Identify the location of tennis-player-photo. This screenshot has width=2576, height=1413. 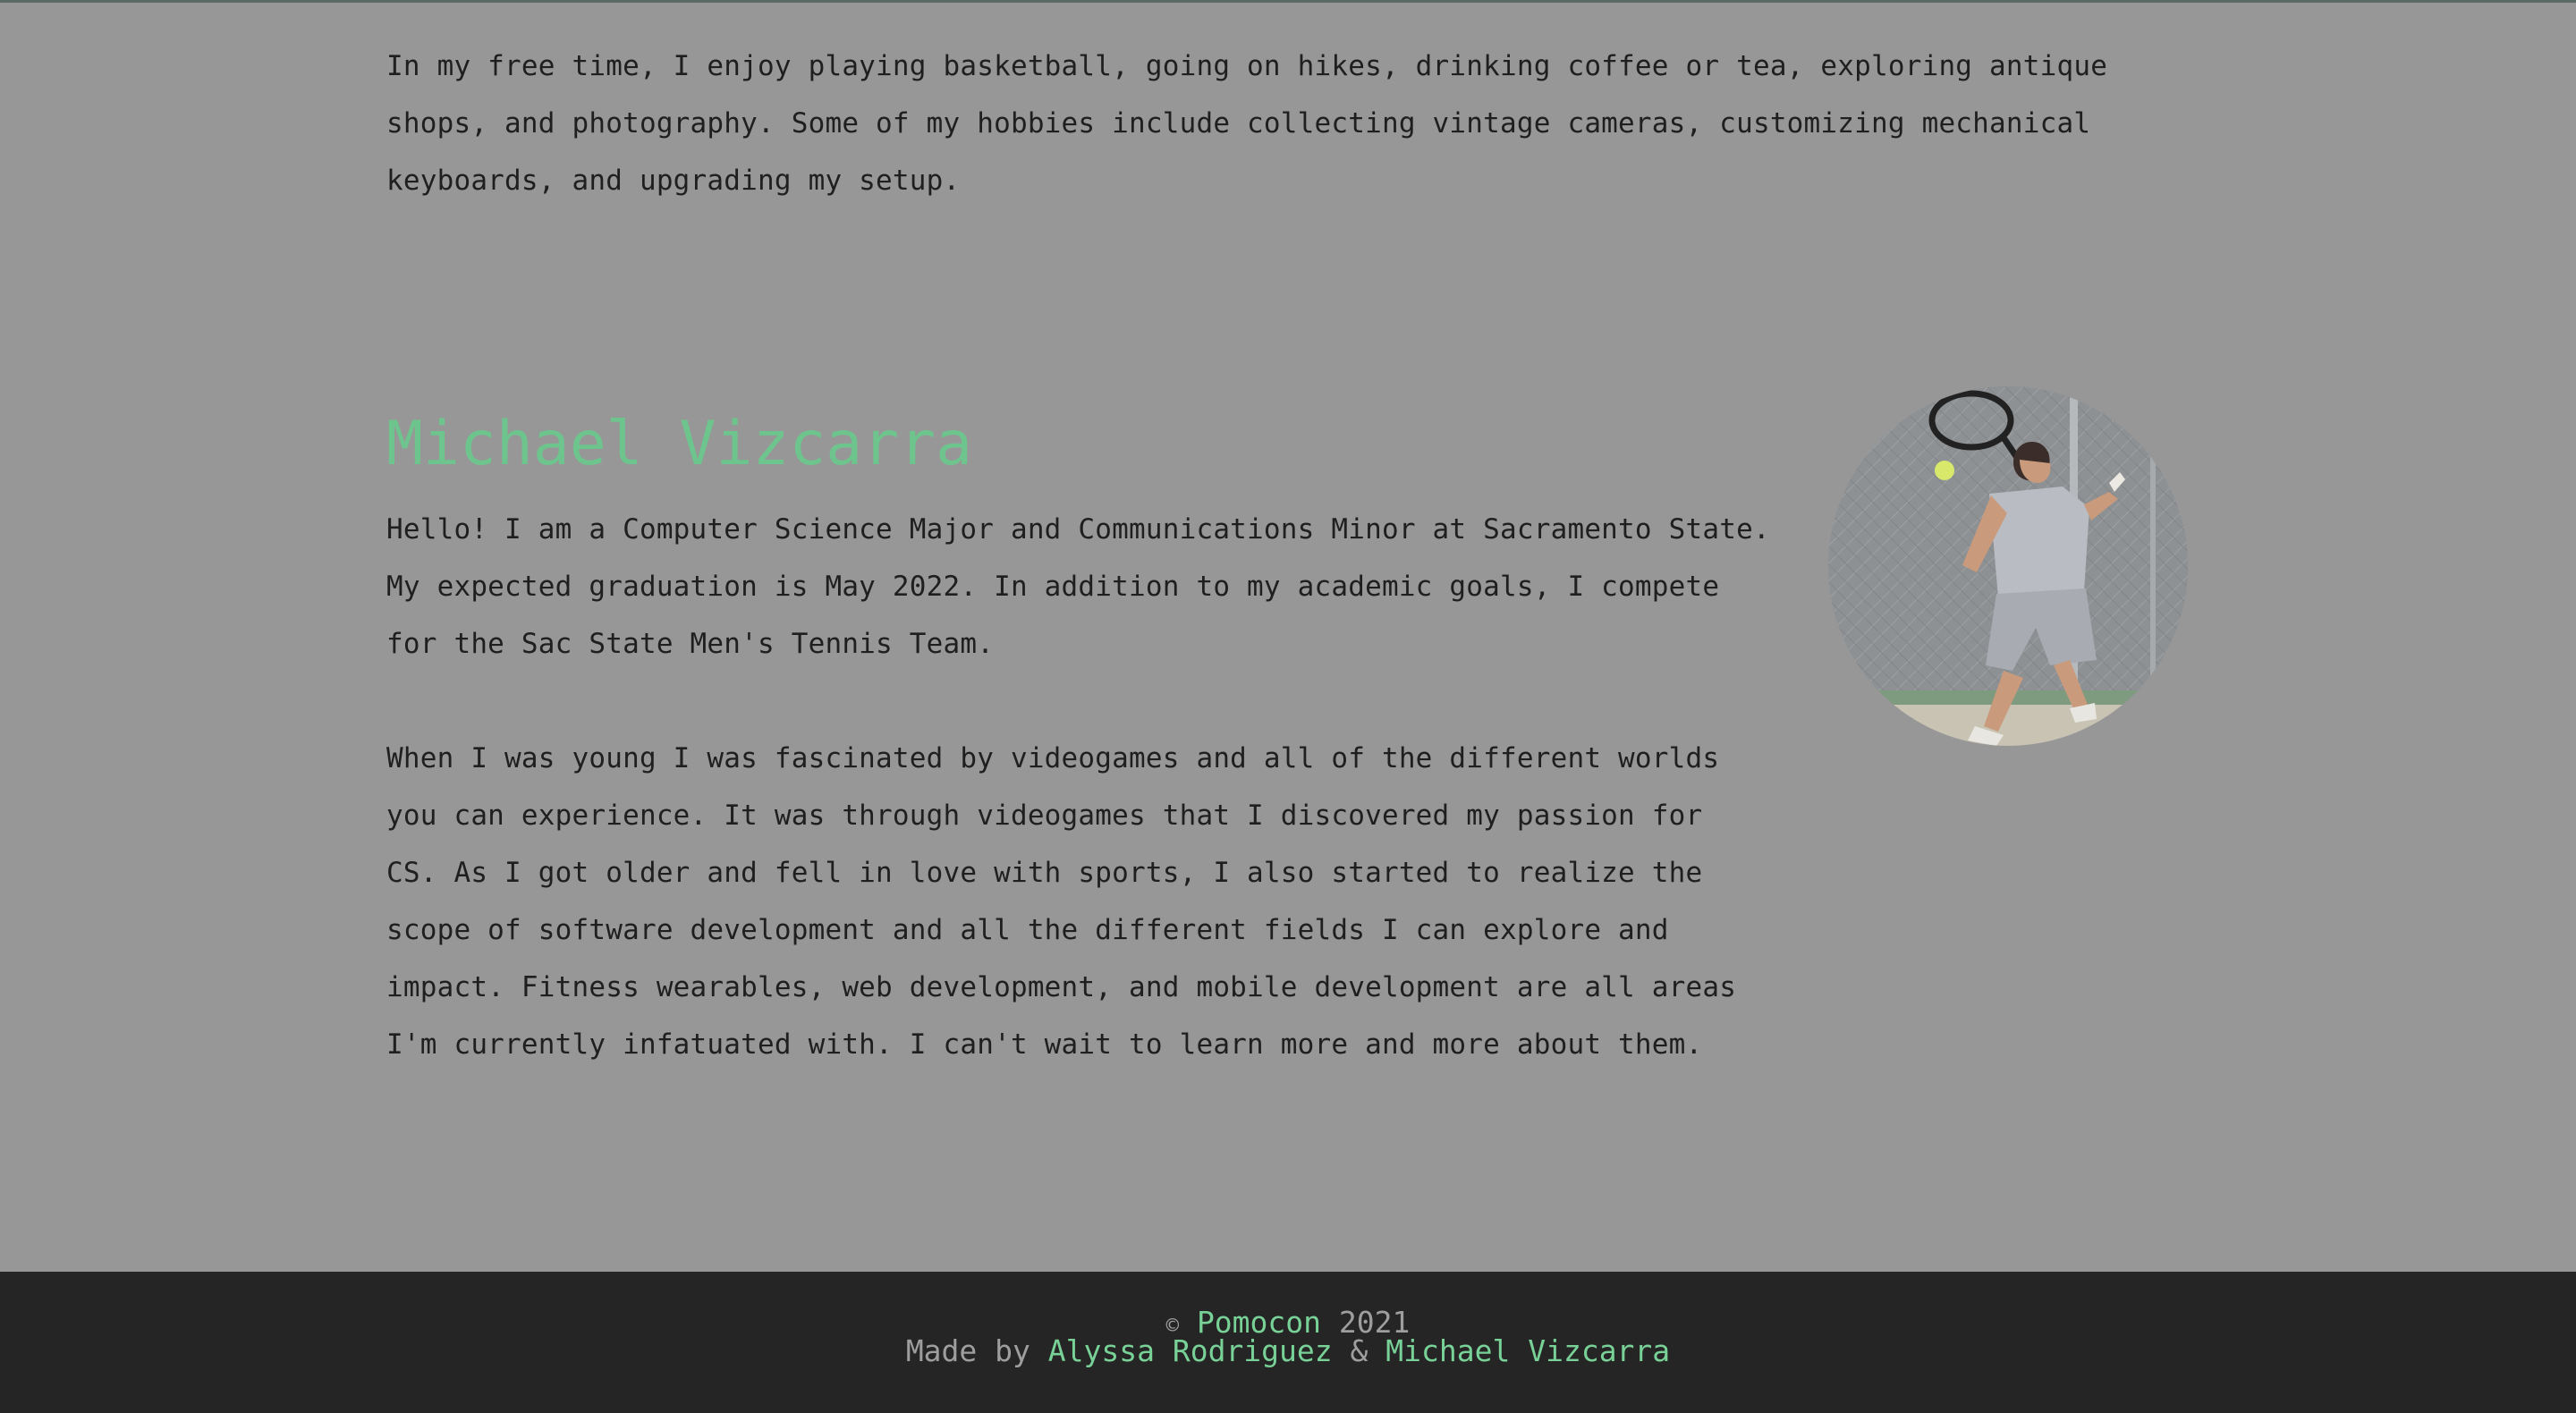
(2008, 566).